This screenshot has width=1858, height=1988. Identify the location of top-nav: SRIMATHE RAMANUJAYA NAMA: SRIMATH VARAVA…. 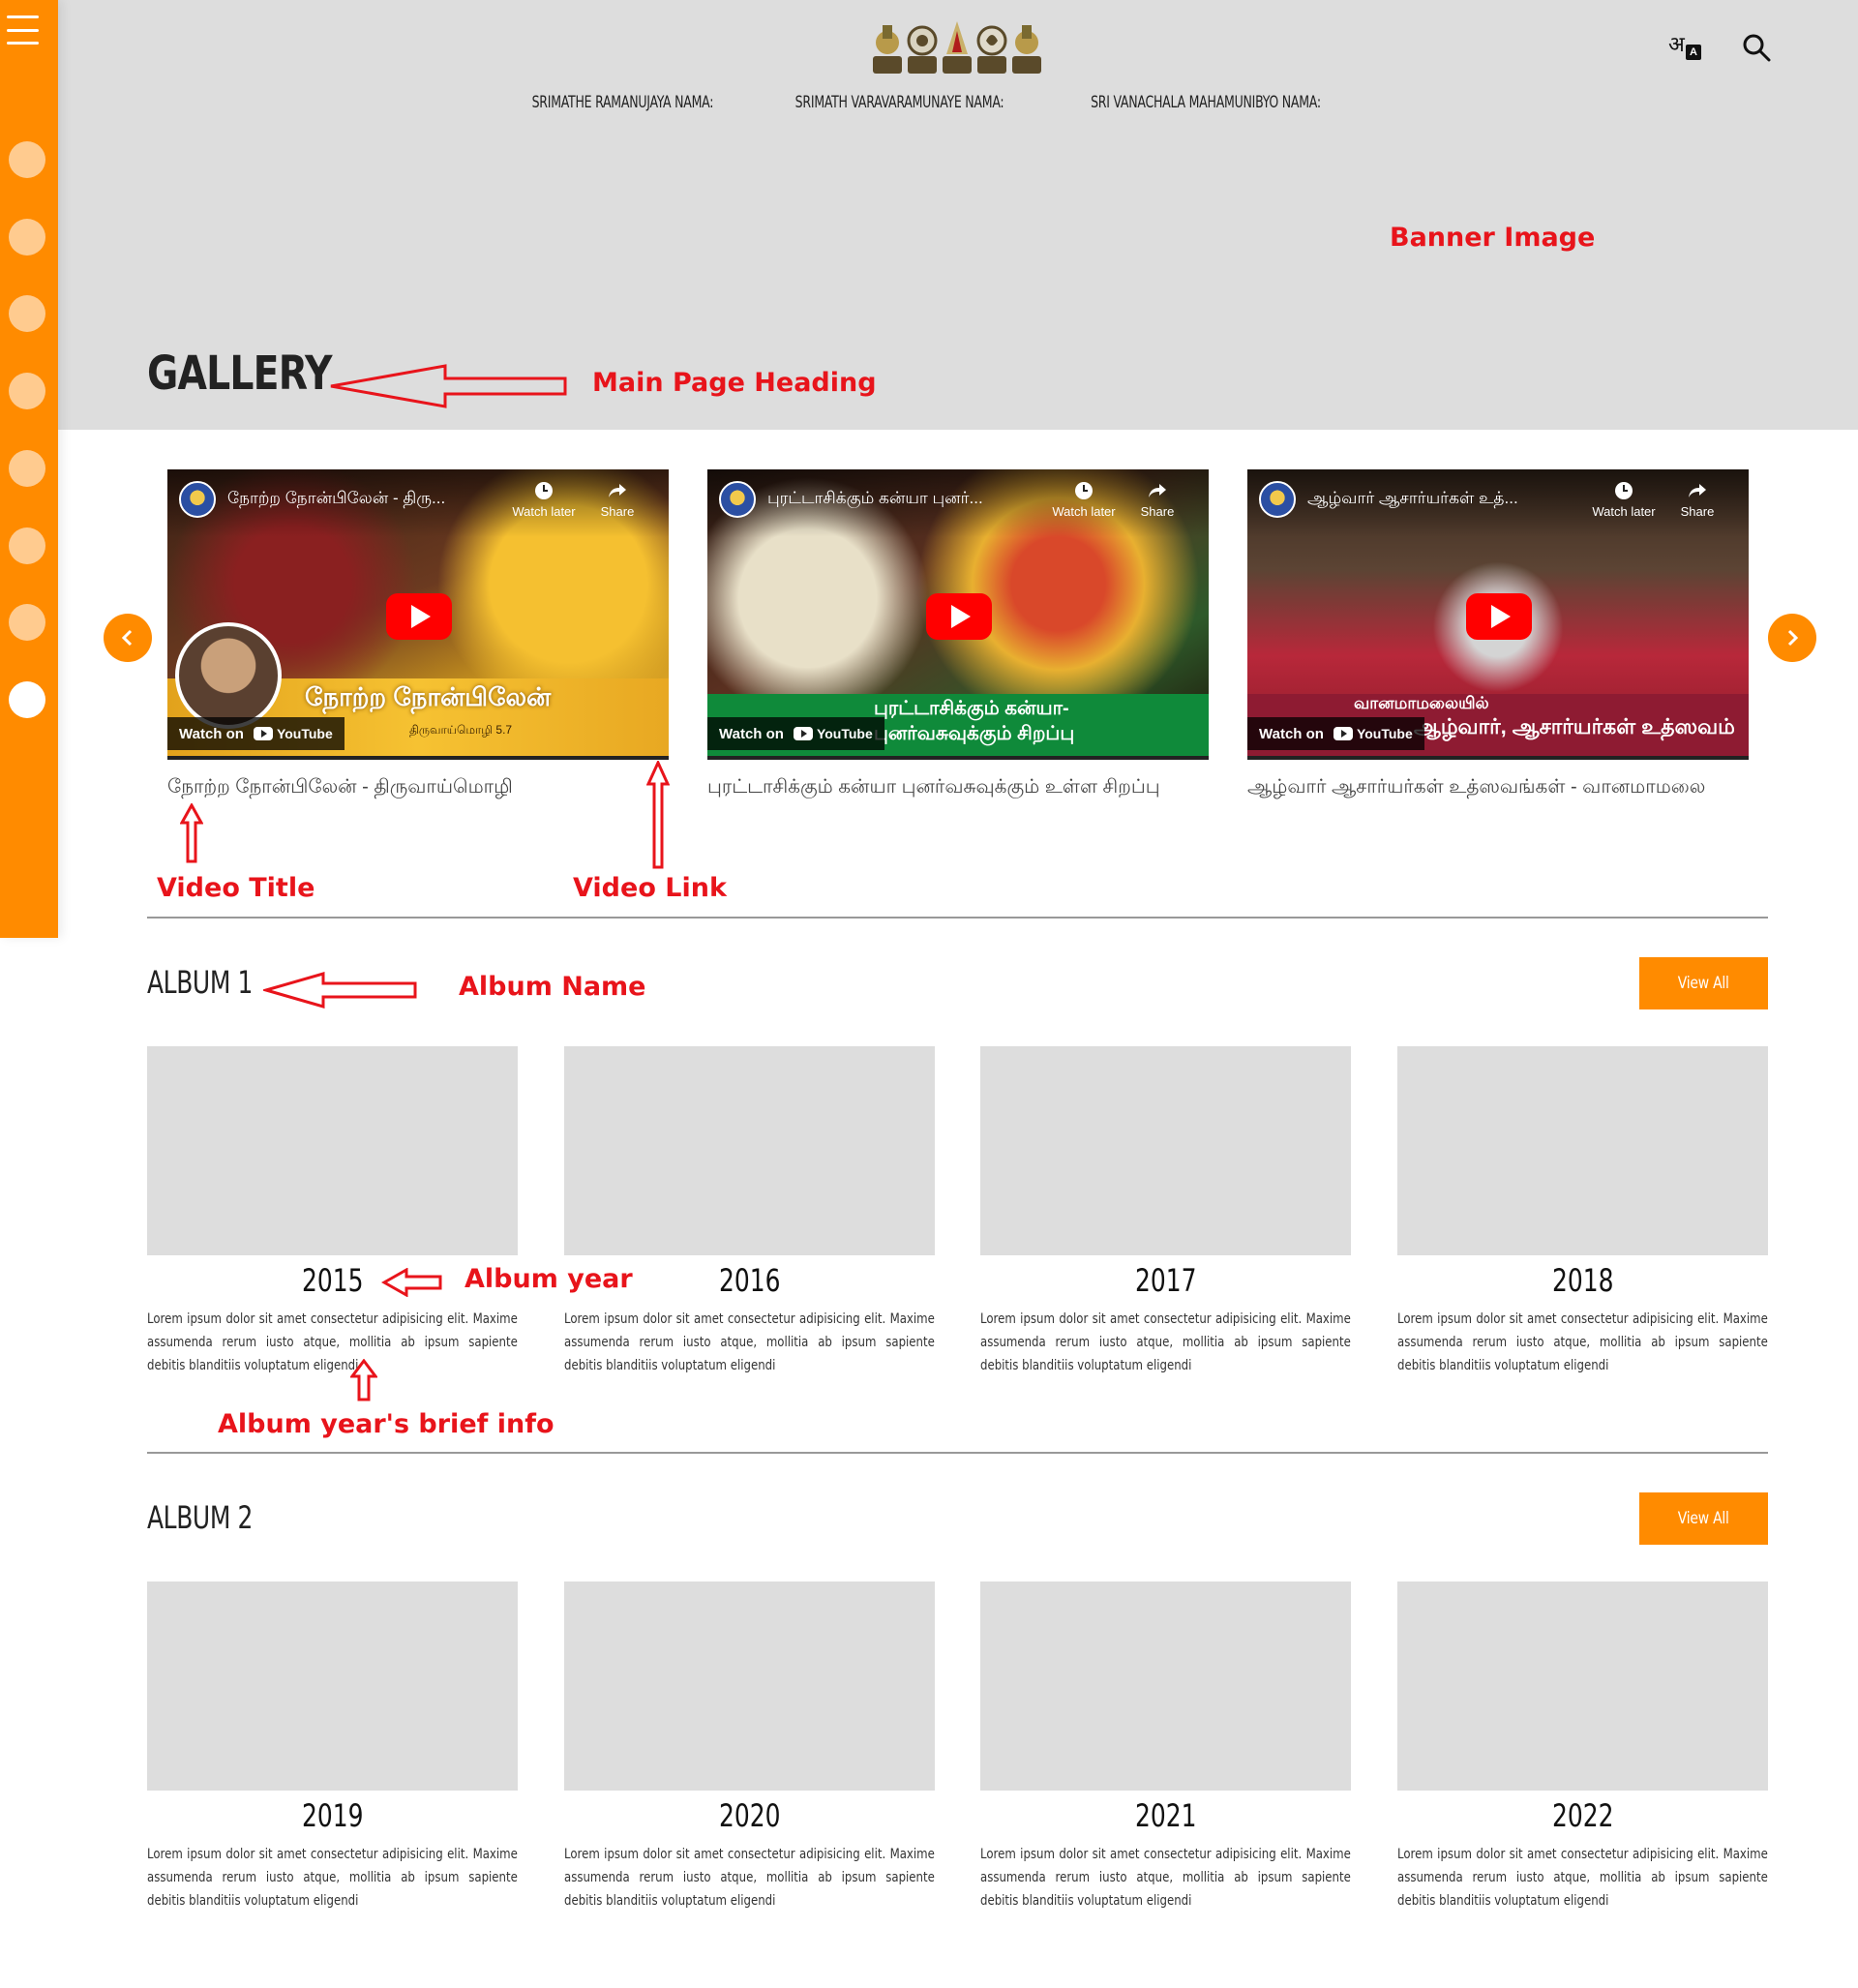
(929, 102).